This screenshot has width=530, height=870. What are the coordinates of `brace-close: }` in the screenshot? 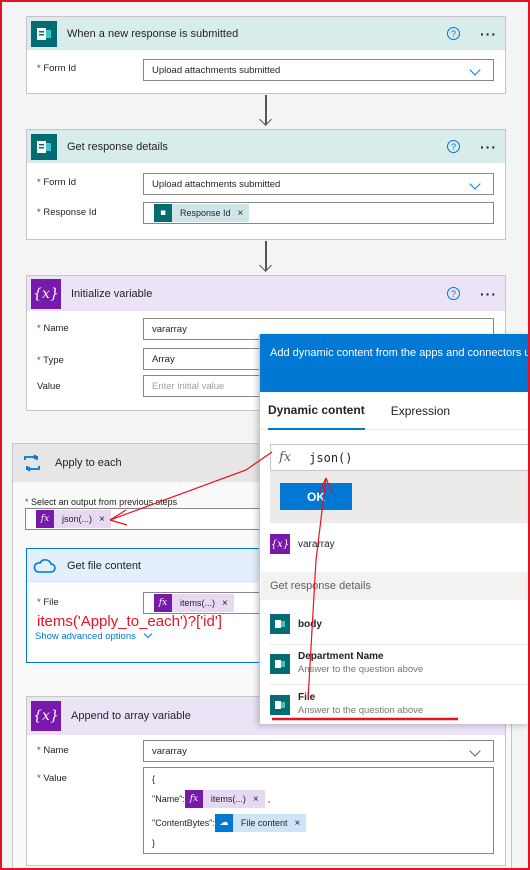 It's located at (154, 843).